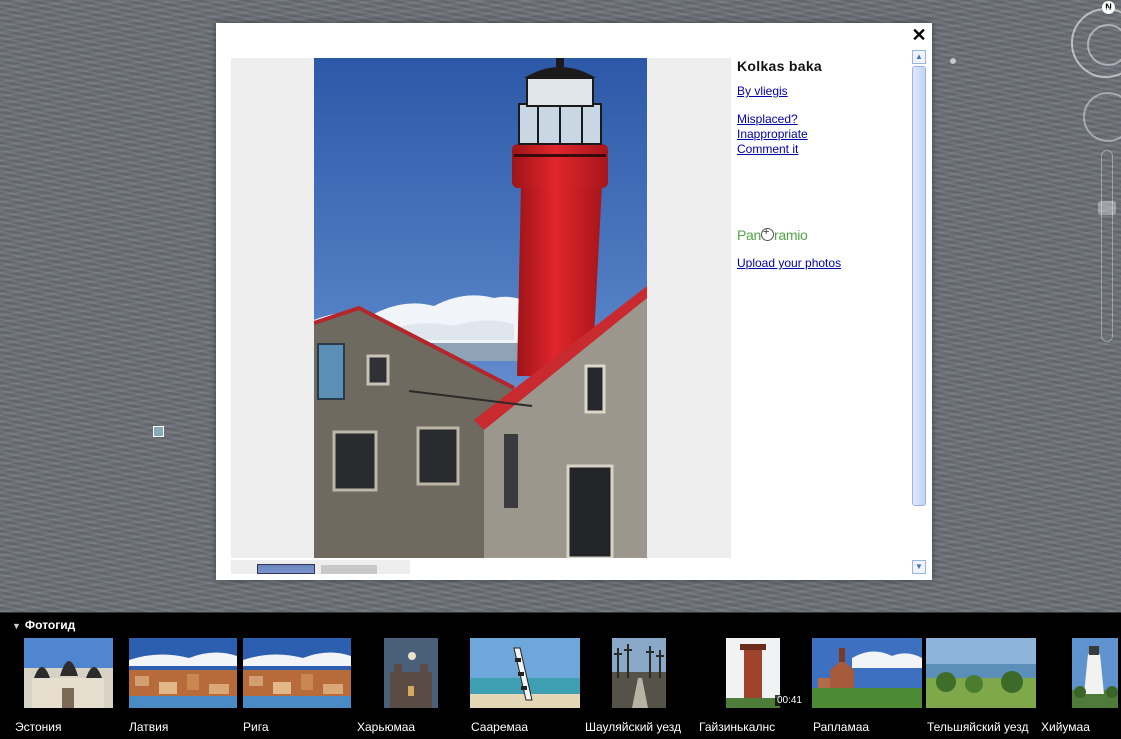 The width and height of the screenshot is (1121, 739). What do you see at coordinates (780, 66) in the screenshot?
I see `photo-title: Kolkas baka` at bounding box center [780, 66].